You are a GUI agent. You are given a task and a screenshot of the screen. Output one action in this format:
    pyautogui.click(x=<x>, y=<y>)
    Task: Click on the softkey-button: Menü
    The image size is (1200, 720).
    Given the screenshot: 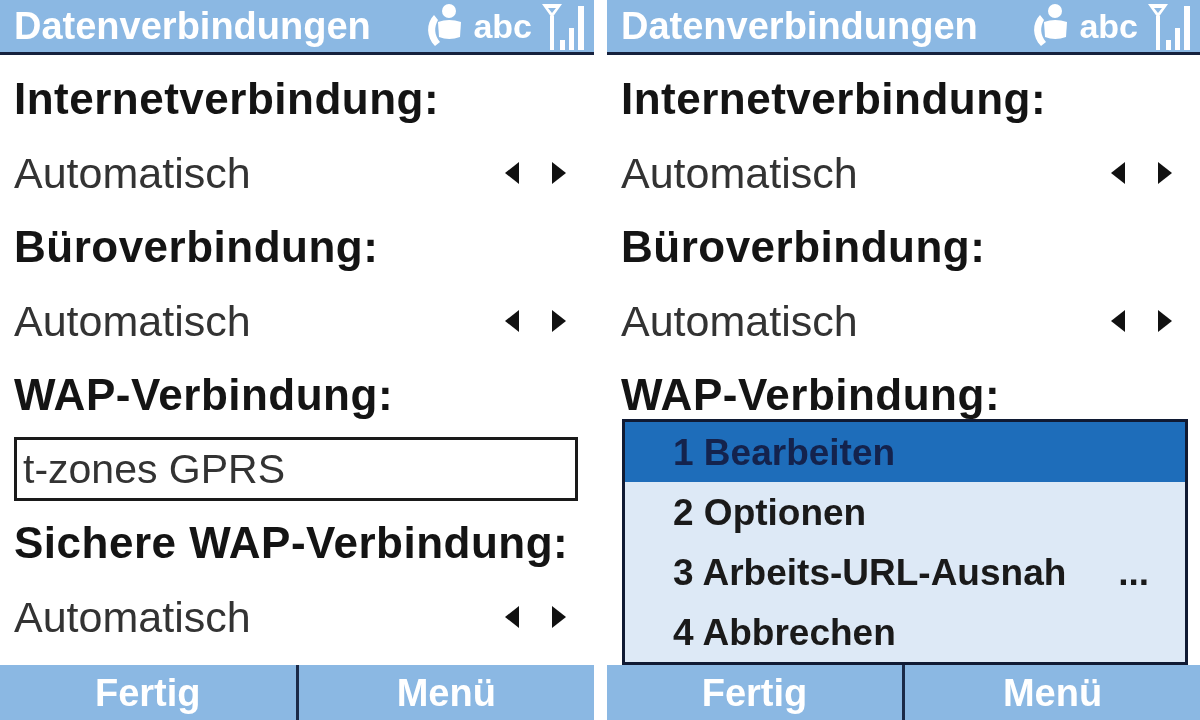 What is the action you would take?
    pyautogui.click(x=444, y=692)
    